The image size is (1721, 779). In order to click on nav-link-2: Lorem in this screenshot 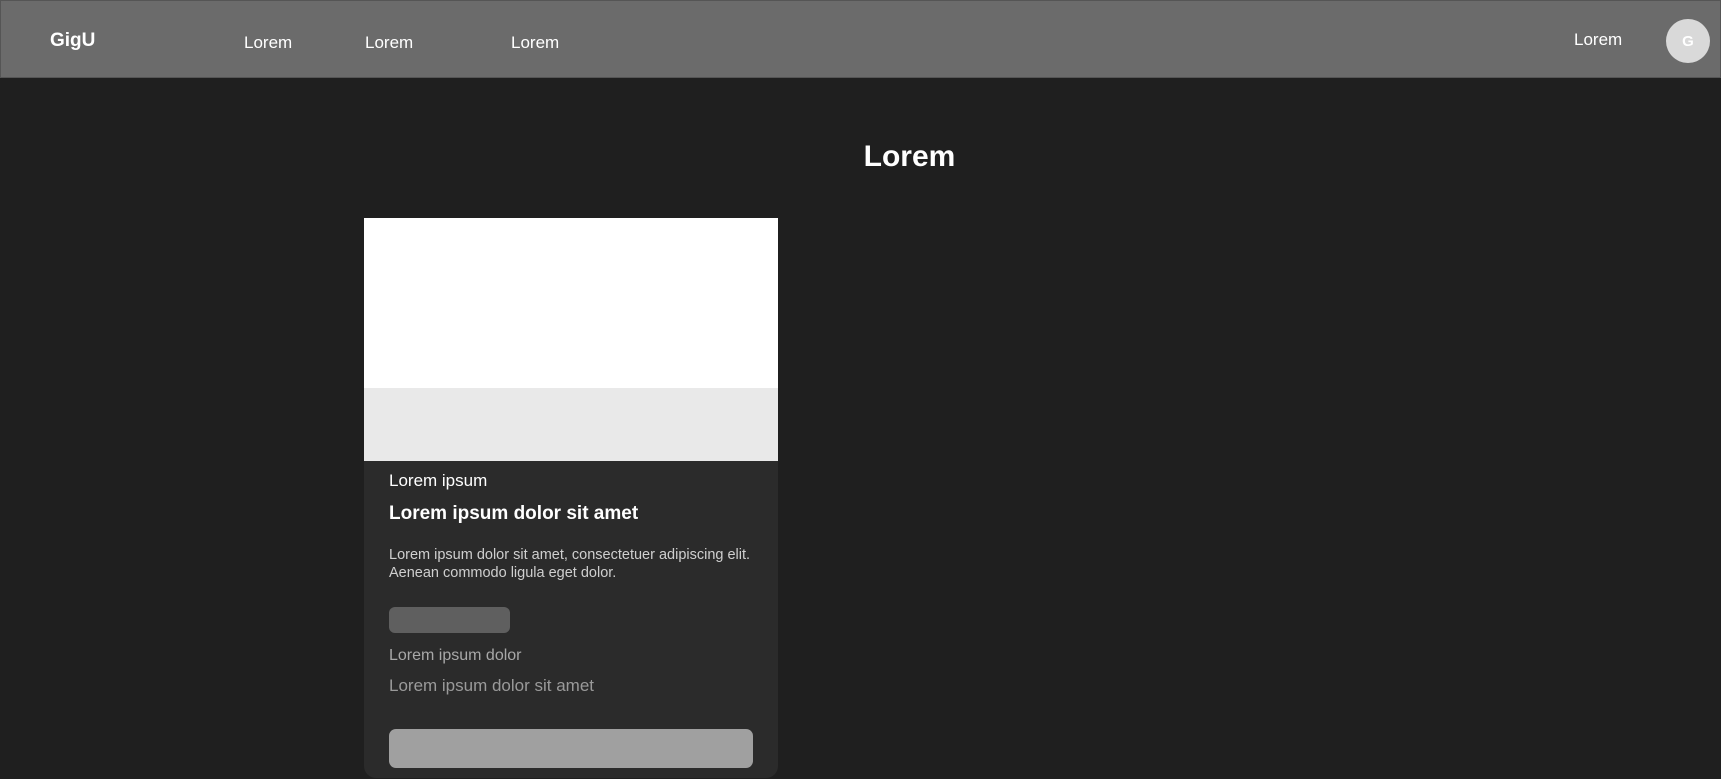, I will do `click(389, 43)`.